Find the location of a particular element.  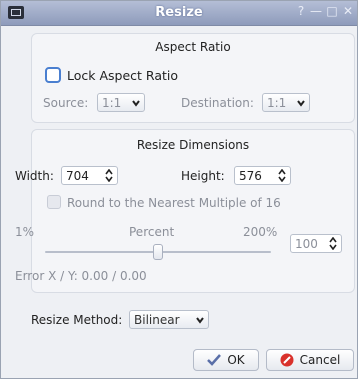

resize-method-select: Bilinear is located at coordinates (169, 319).